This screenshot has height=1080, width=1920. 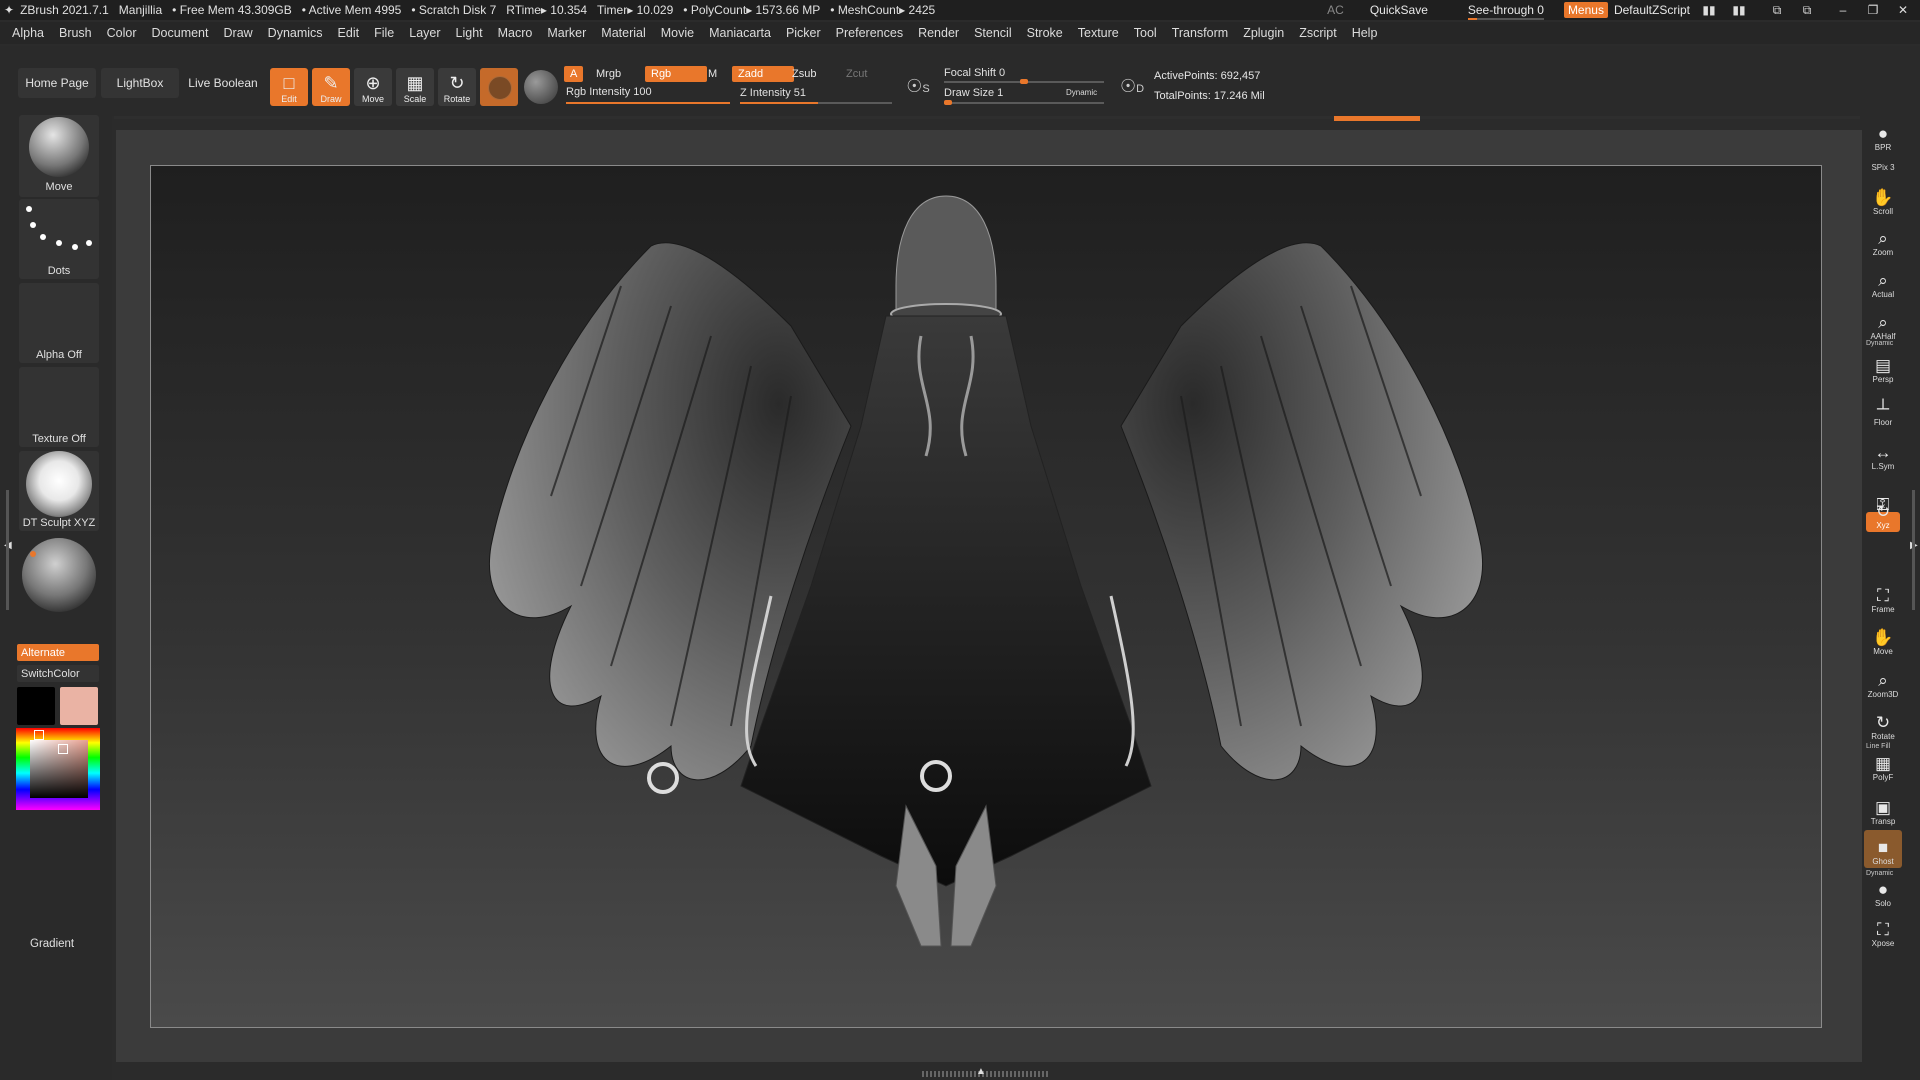 What do you see at coordinates (1883, 410) in the screenshot?
I see `floor-button: ┴ Floor` at bounding box center [1883, 410].